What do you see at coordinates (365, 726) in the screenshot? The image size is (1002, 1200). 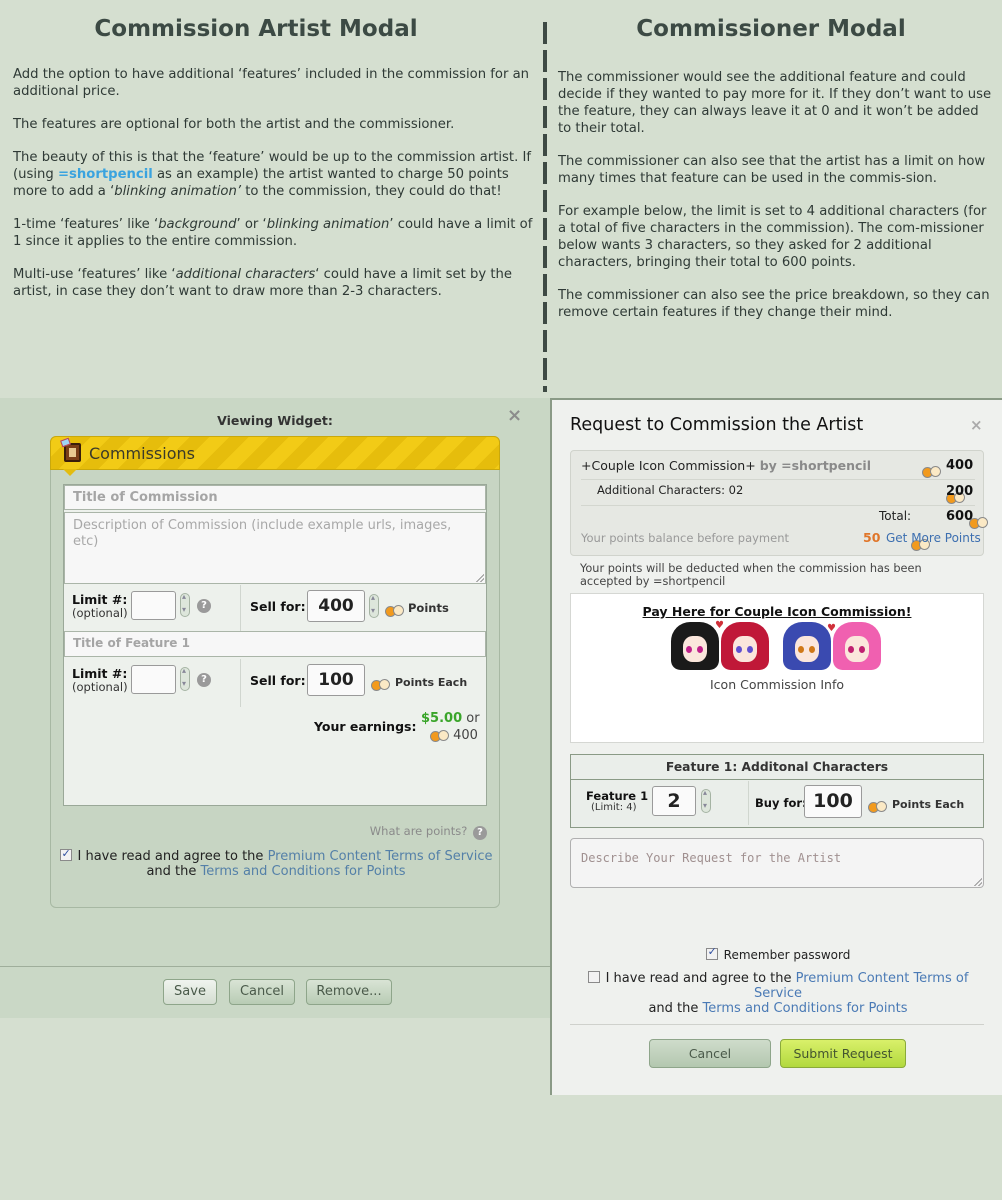 I see `earnings-label: Your earnings:` at bounding box center [365, 726].